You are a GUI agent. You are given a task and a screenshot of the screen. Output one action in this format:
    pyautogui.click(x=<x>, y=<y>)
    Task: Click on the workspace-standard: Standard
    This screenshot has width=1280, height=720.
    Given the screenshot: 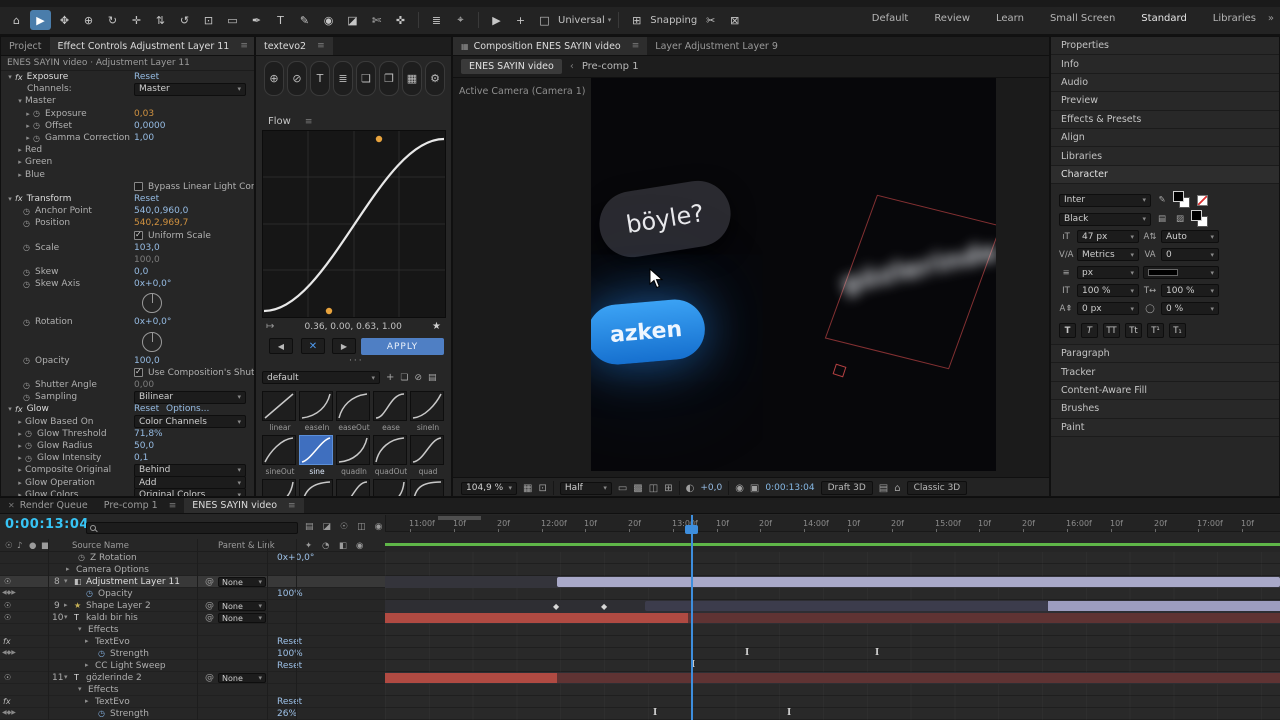 What is the action you would take?
    pyautogui.click(x=1164, y=18)
    